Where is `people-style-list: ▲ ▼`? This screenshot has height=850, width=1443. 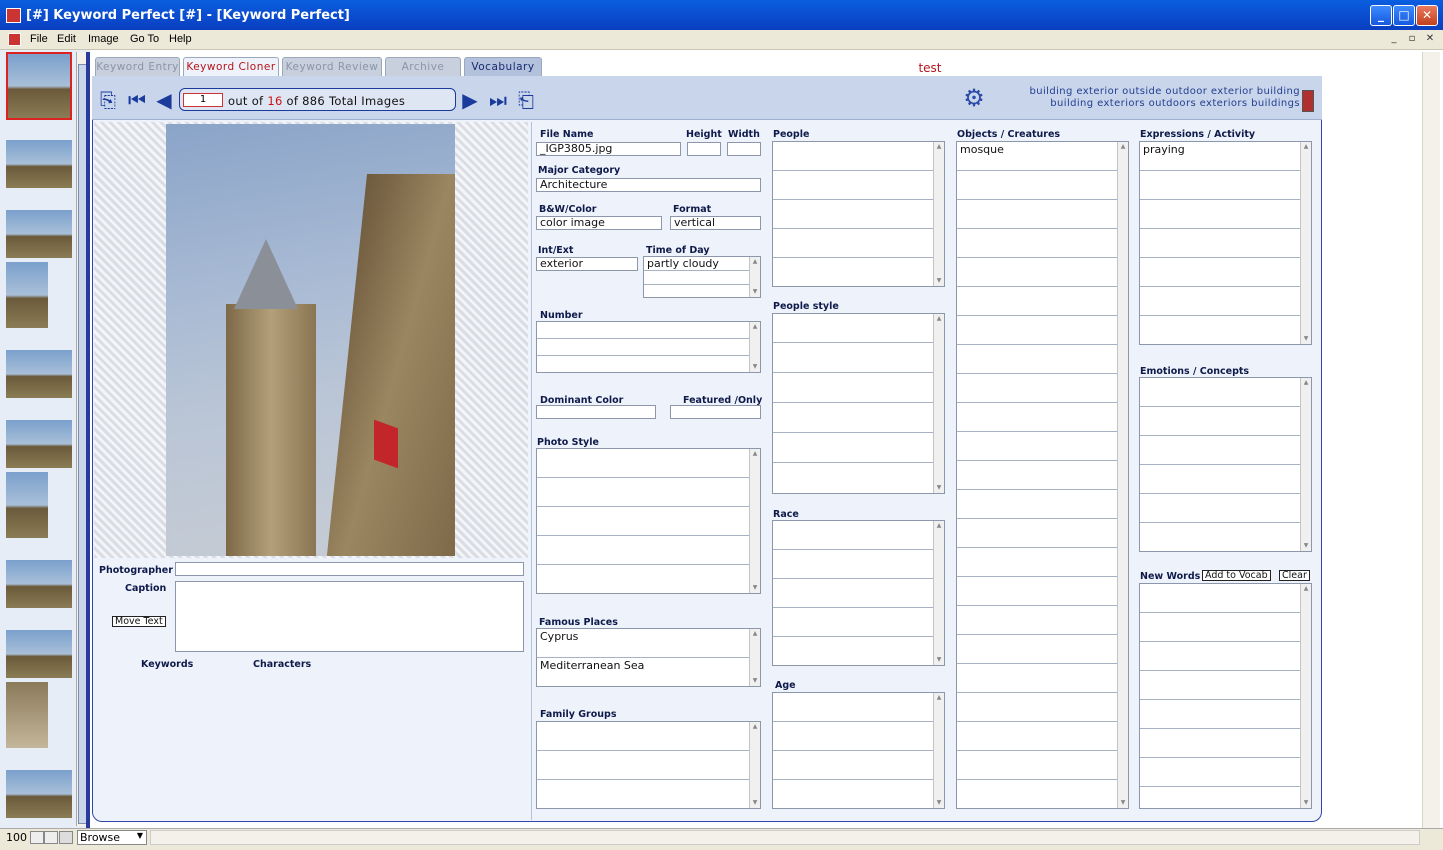
people-style-list: ▲ ▼ is located at coordinates (858, 403).